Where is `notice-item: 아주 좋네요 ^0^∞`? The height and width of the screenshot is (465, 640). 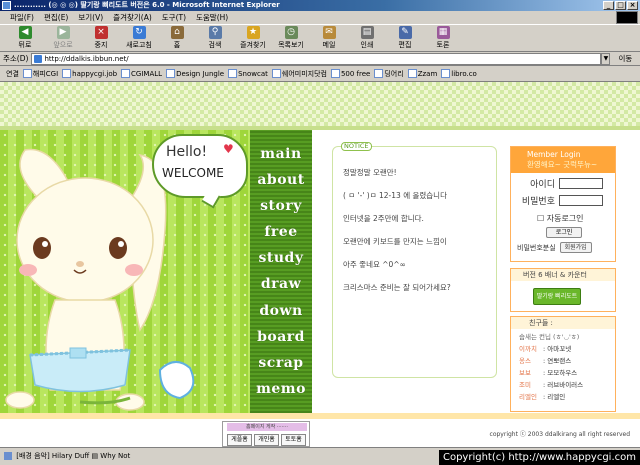
notice-item: 아주 좋네요 ^0^∞ is located at coordinates (374, 264).